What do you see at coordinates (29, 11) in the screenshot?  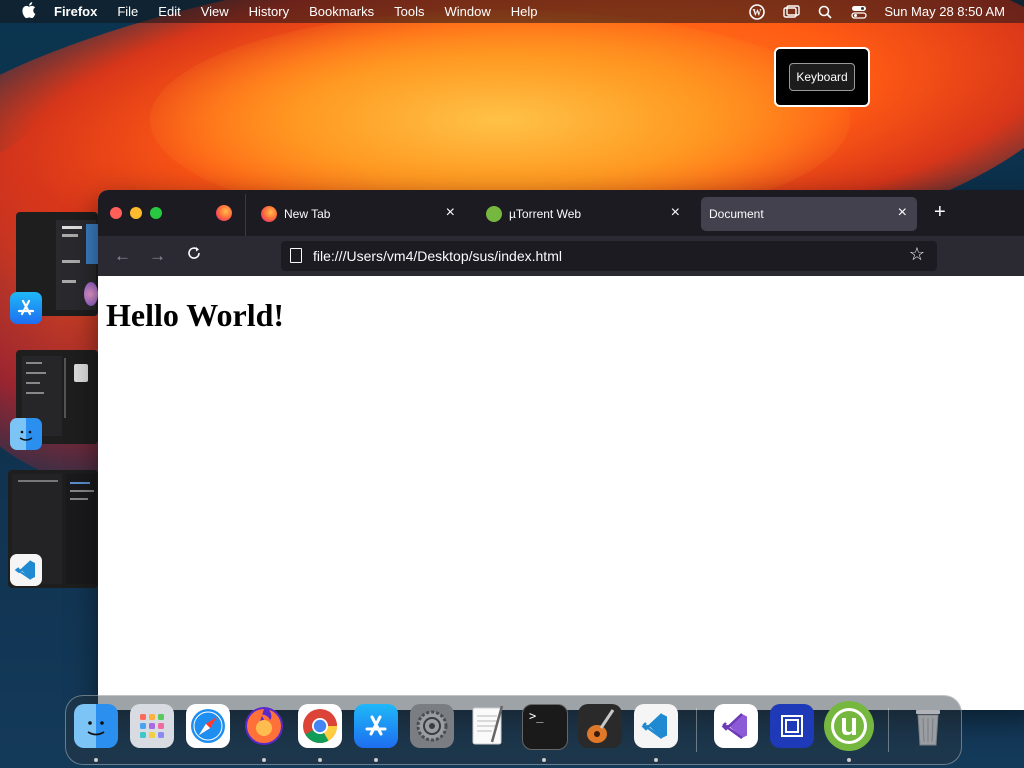 I see `apple-menu-icon` at bounding box center [29, 11].